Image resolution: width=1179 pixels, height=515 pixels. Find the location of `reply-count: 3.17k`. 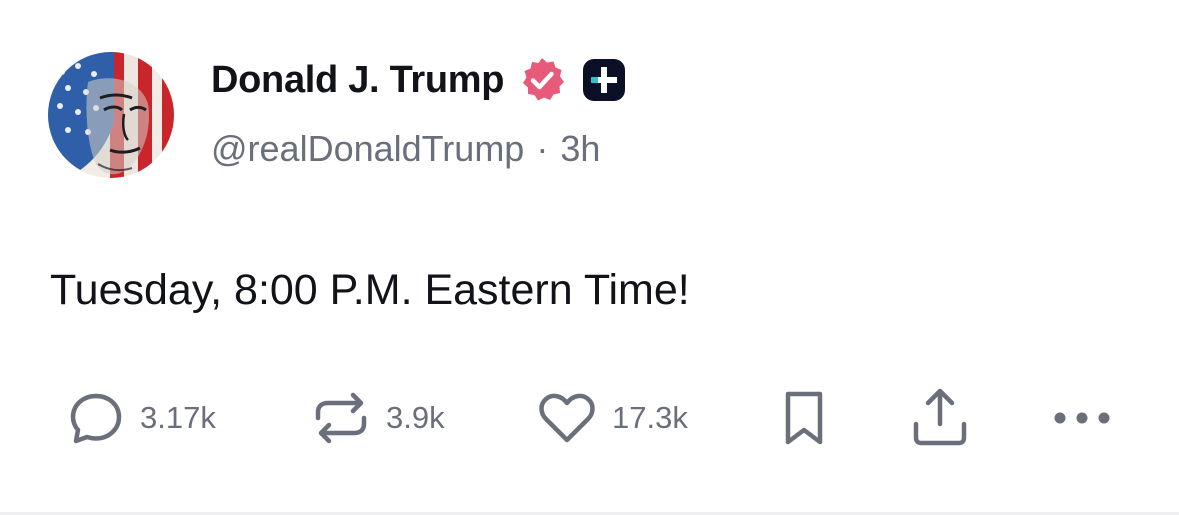

reply-count: 3.17k is located at coordinates (178, 417).